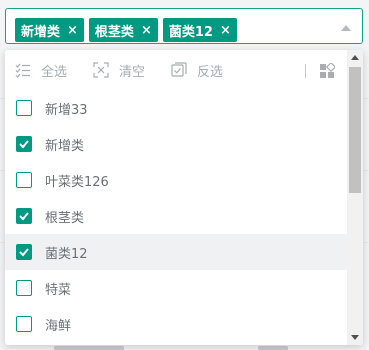 This screenshot has width=369, height=350. Describe the element at coordinates (54, 72) in the screenshot. I see `select-all-label: 全选` at that location.